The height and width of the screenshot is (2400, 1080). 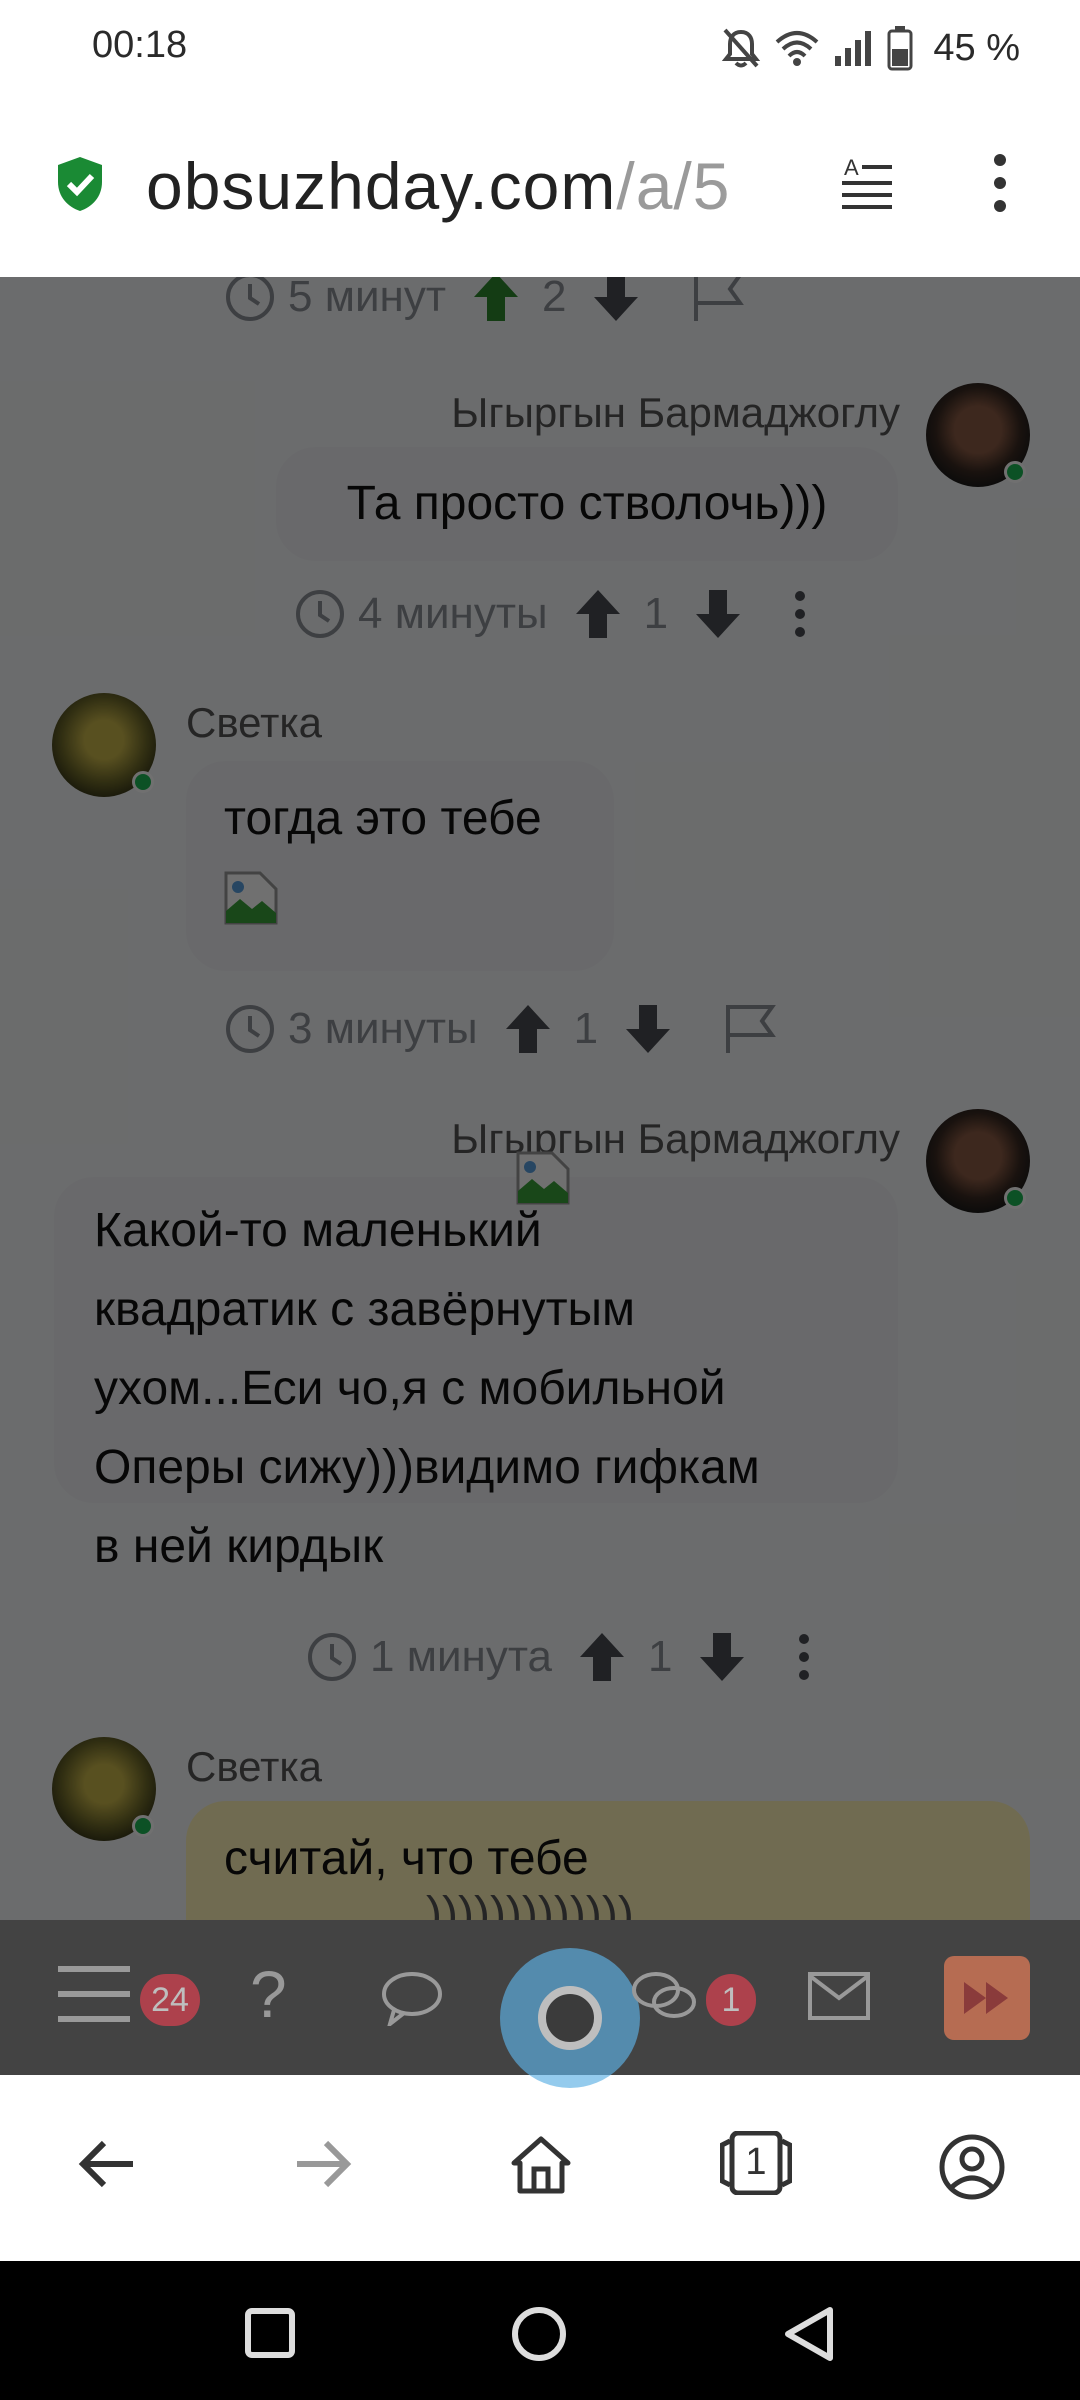 I want to click on battery-percent: 45 %, so click(x=976, y=47).